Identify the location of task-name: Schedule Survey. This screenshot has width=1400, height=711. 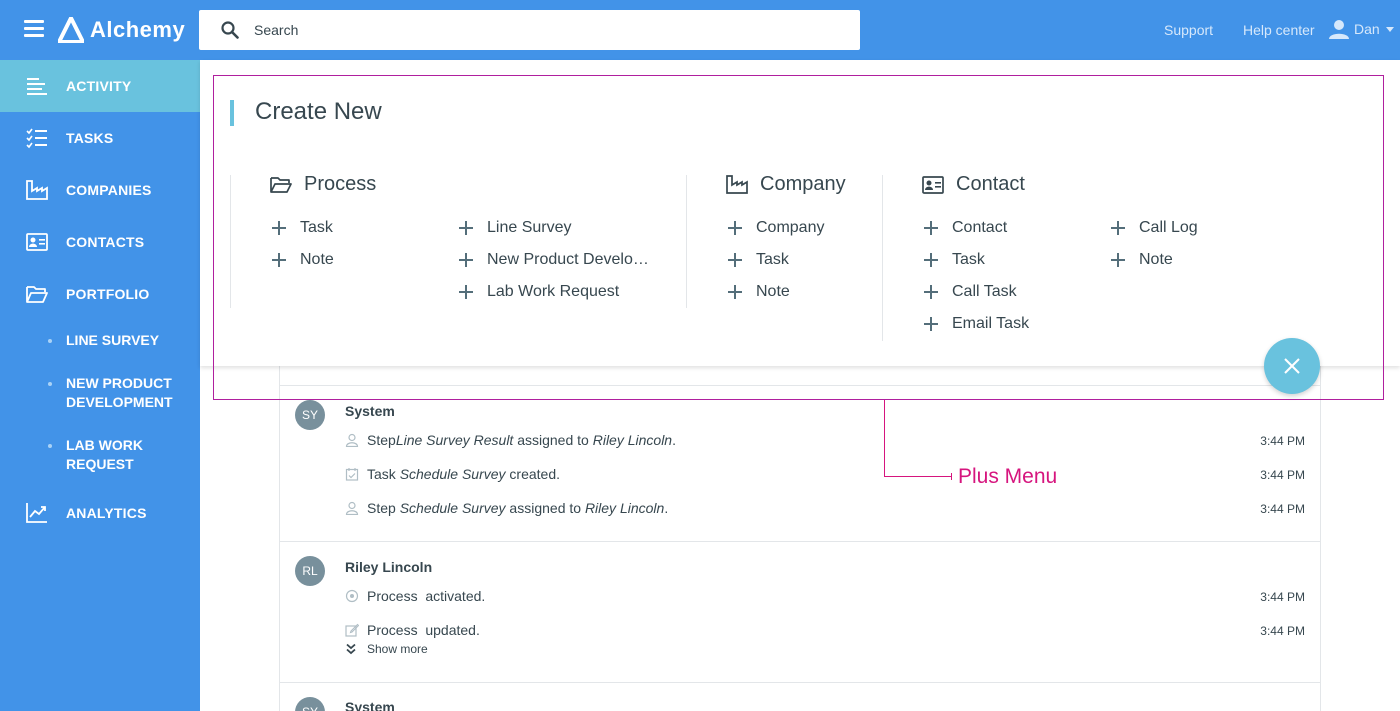
(453, 474).